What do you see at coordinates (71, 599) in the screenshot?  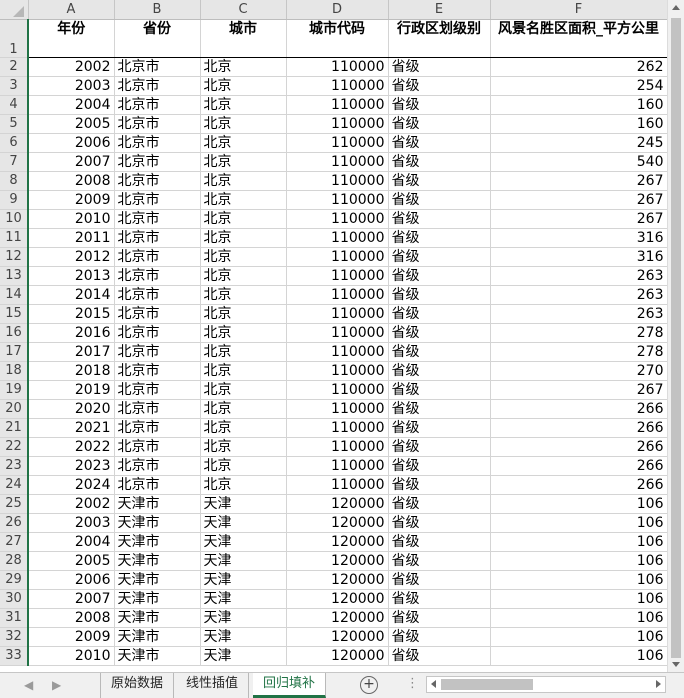 I see `cell-year: 2007` at bounding box center [71, 599].